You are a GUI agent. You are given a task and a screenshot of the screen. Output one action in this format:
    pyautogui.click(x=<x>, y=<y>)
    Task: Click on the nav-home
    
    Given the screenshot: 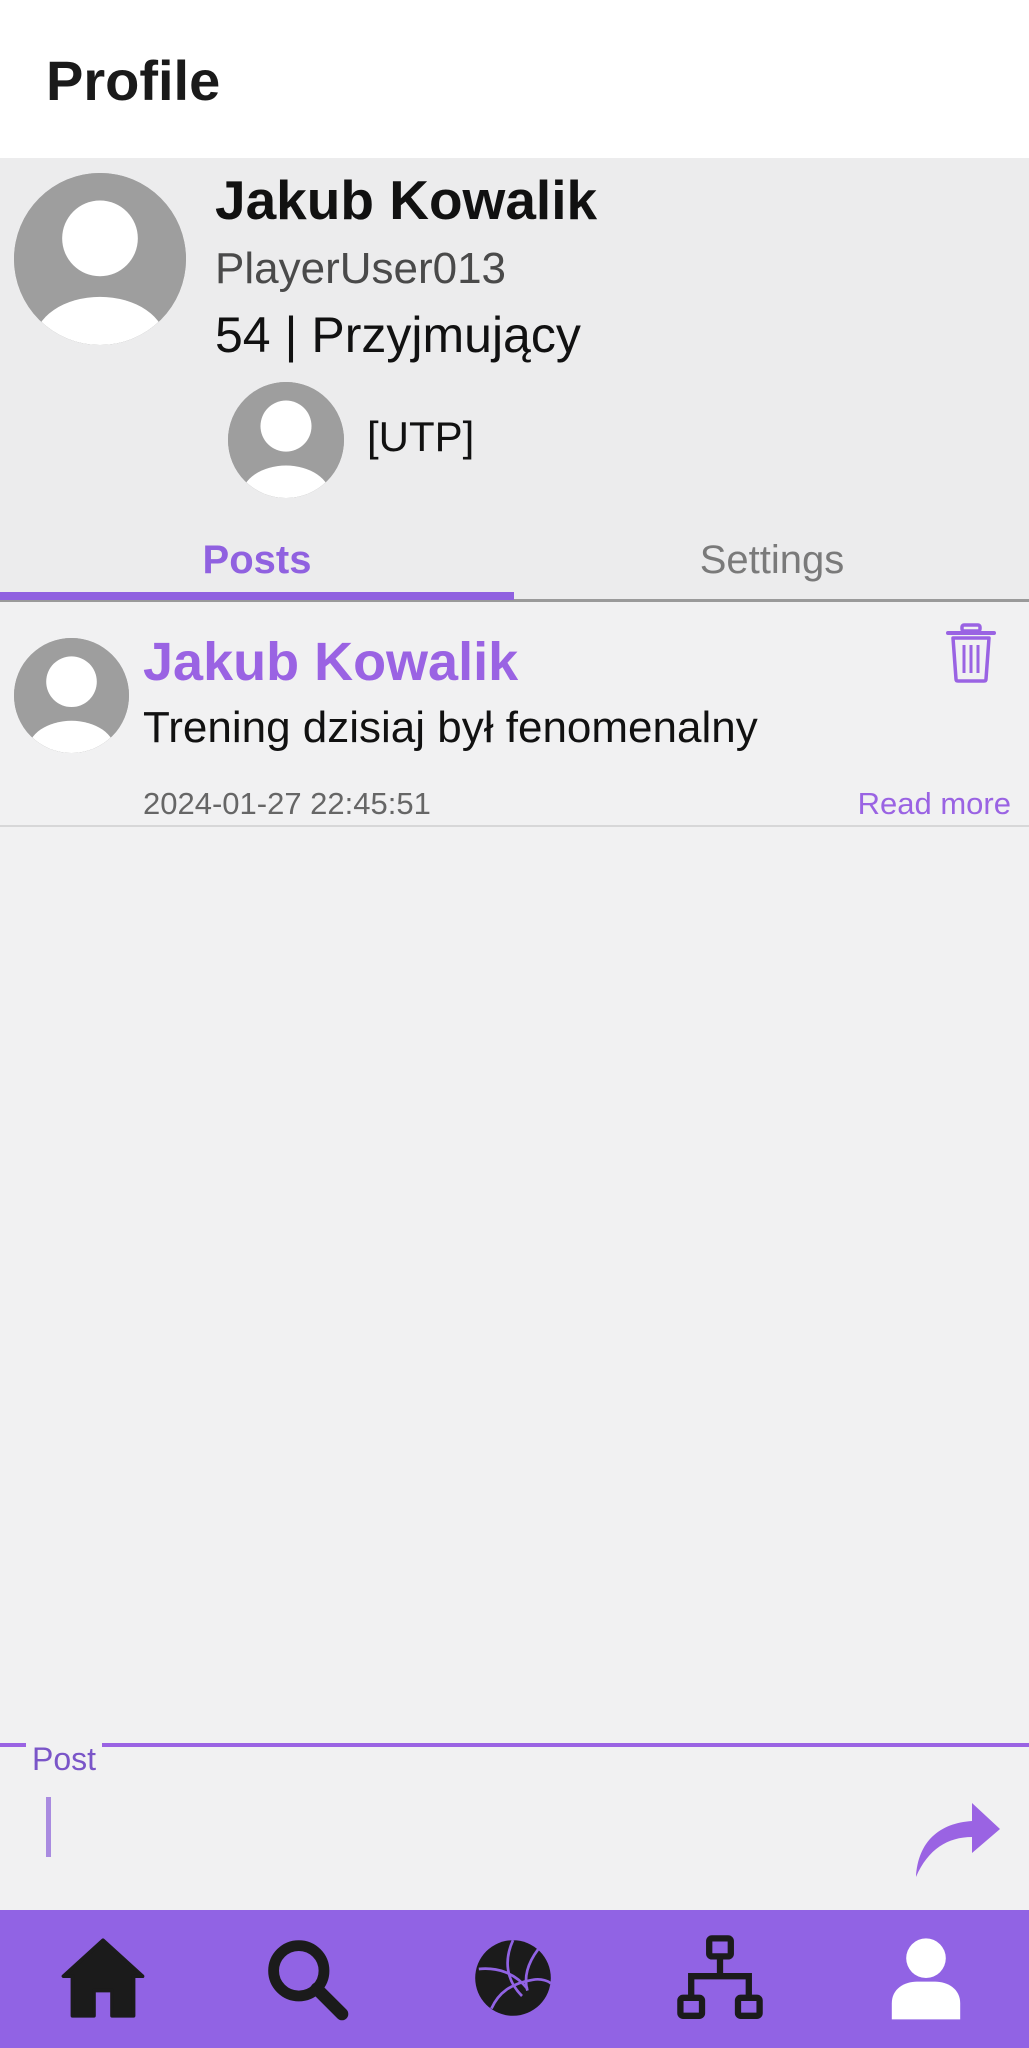 What is the action you would take?
    pyautogui.click(x=103, y=1978)
    